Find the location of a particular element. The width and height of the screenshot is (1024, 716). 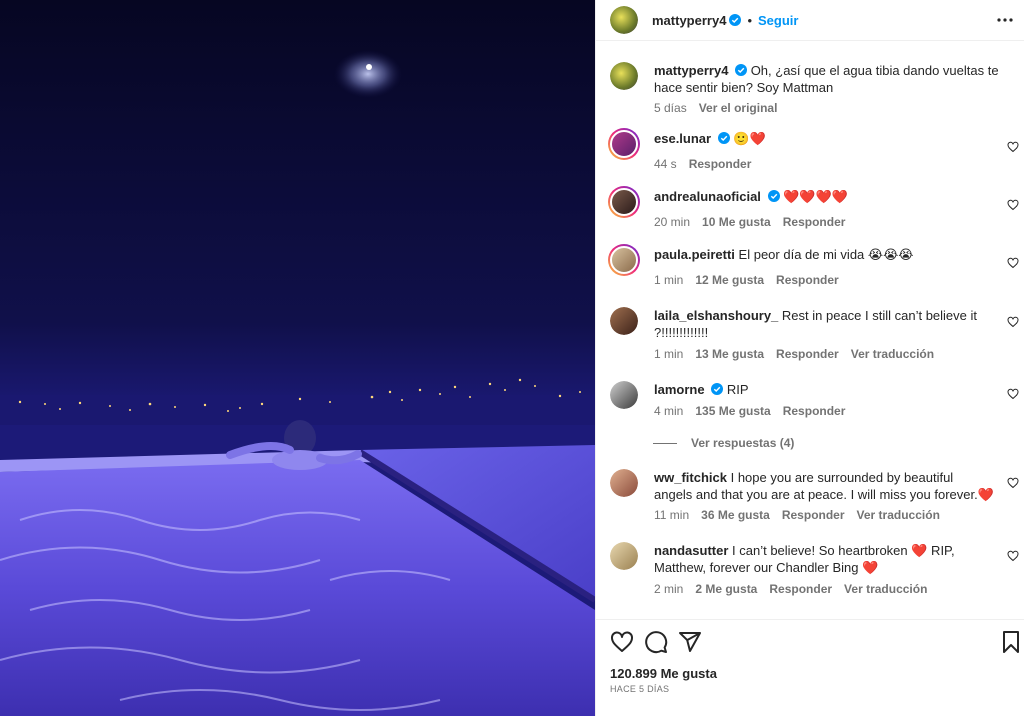

commenter-username: ese.lunar is located at coordinates (682, 138).